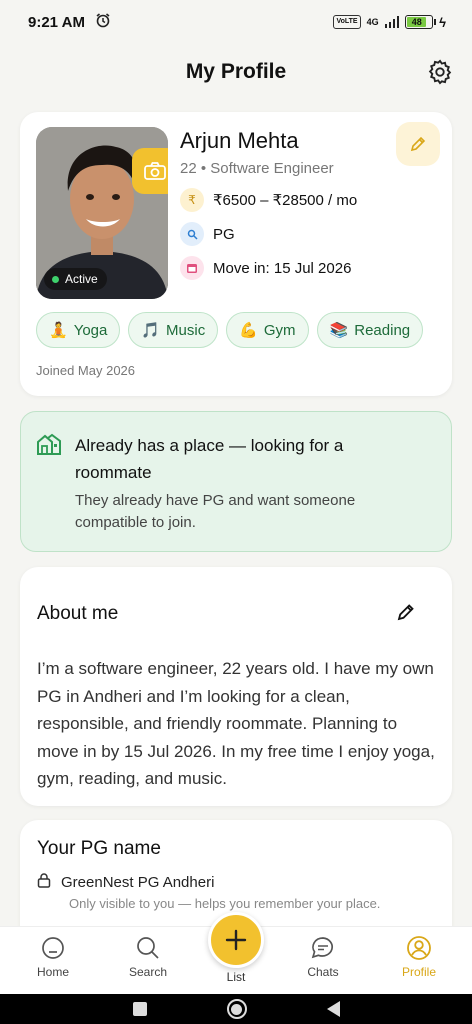 This screenshot has height=1024, width=472. Describe the element at coordinates (279, 330) in the screenshot. I see `chip-label: Gym` at that location.